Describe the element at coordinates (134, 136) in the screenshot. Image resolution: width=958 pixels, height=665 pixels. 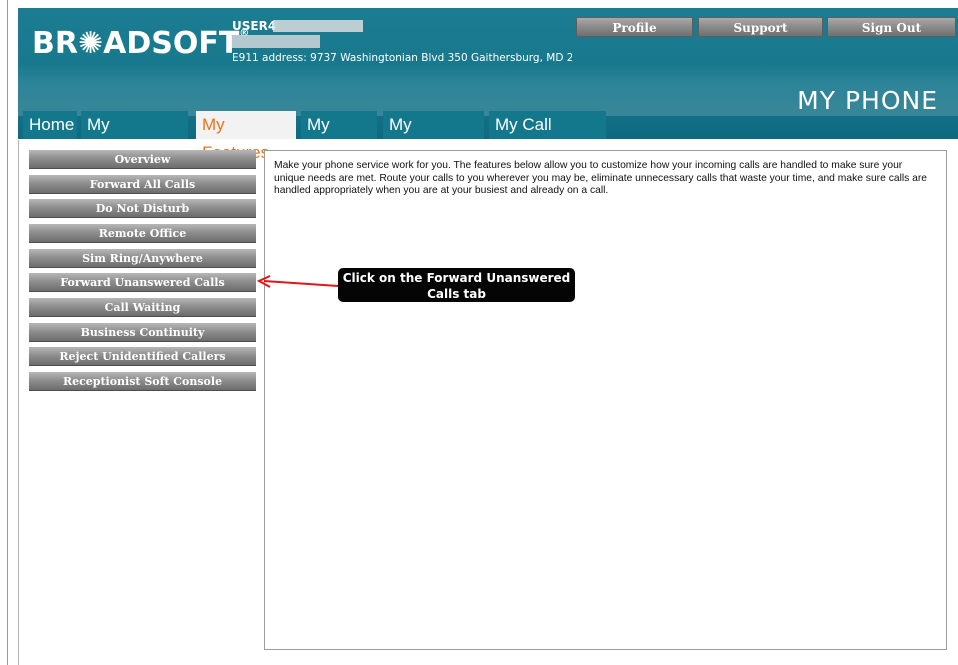
I see `tab-my-messages: My Messages` at that location.